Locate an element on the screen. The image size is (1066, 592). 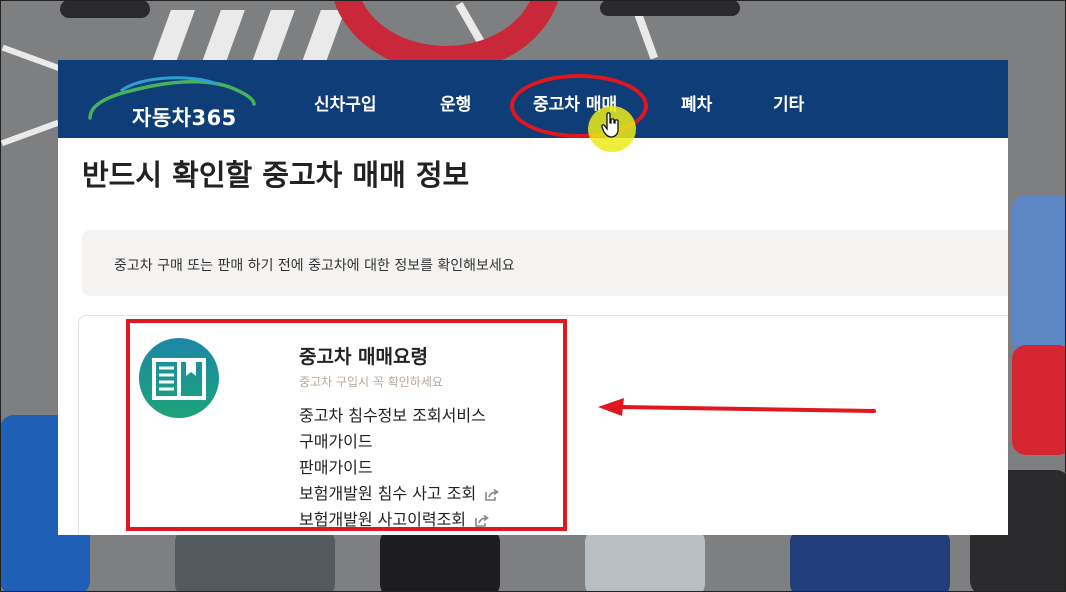
notice-text: 중고차 구매 또는 판매 하기 전에 중고차에 대한 정보를 확인해보세요 is located at coordinates (314, 266).